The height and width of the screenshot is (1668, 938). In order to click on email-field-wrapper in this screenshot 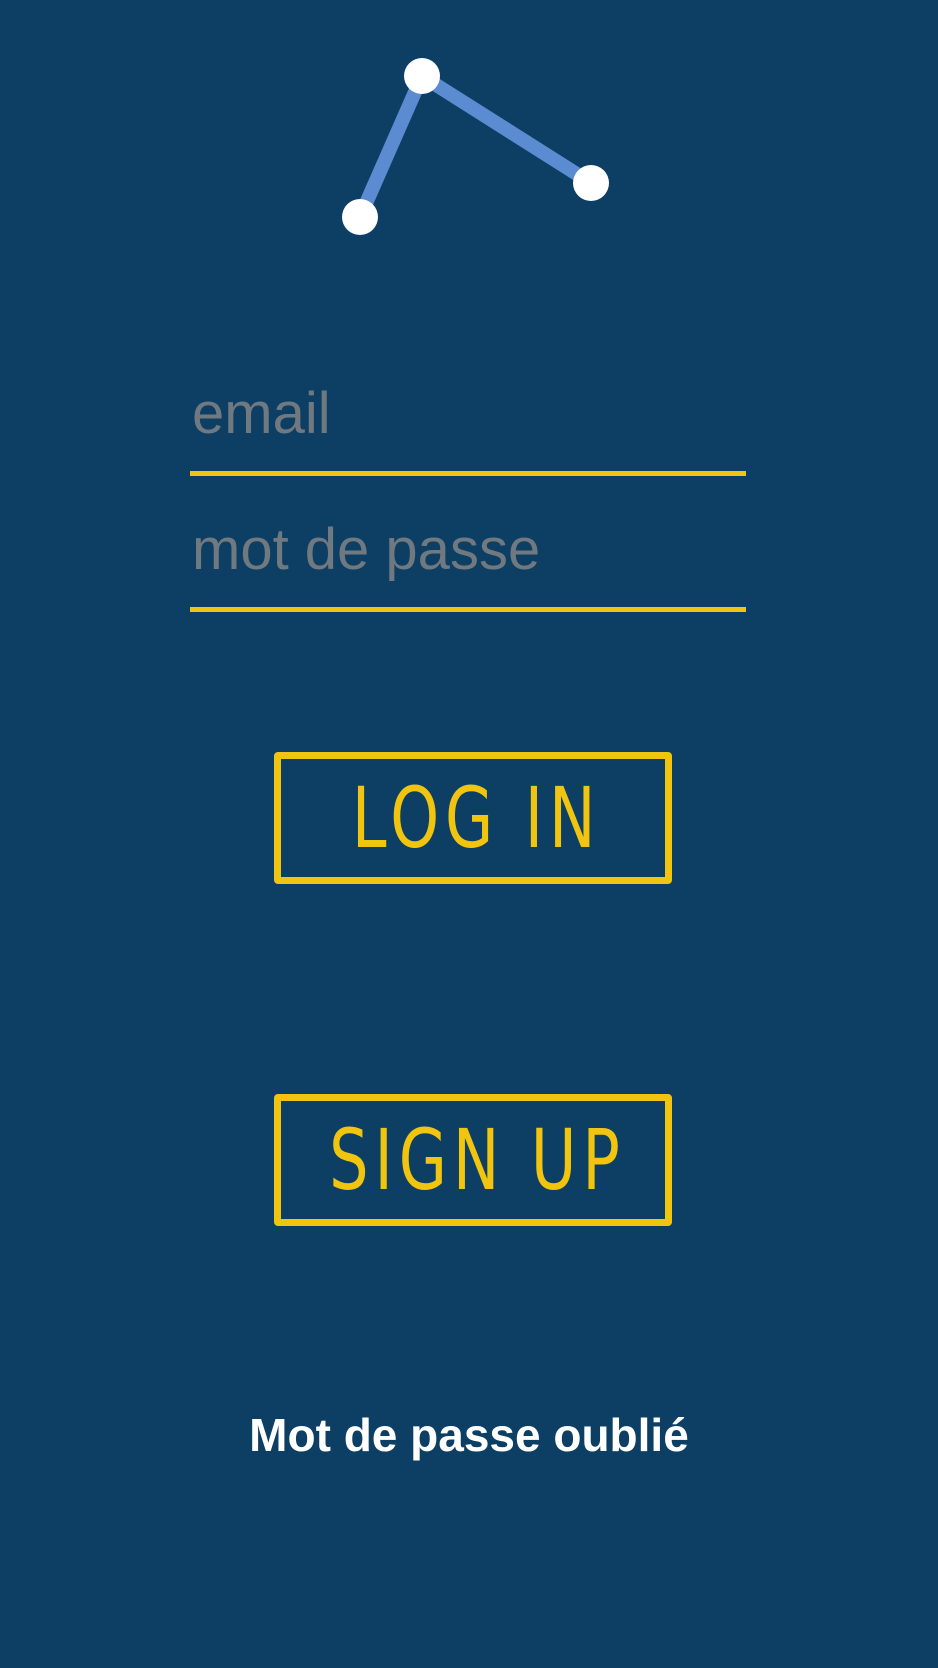, I will do `click(469, 424)`.